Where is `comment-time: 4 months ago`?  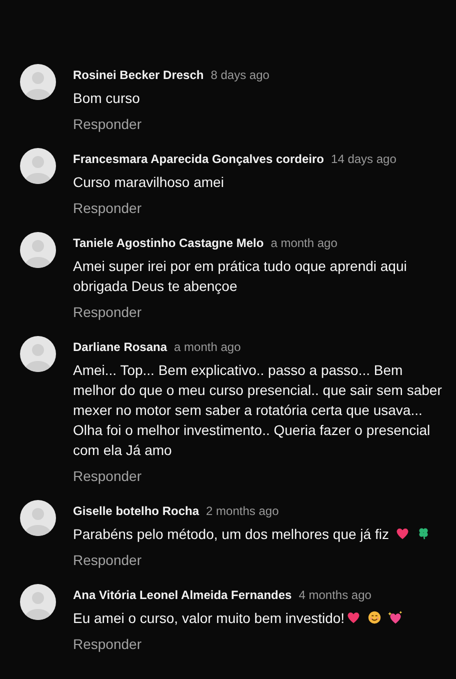
comment-time: 4 months ago is located at coordinates (335, 595).